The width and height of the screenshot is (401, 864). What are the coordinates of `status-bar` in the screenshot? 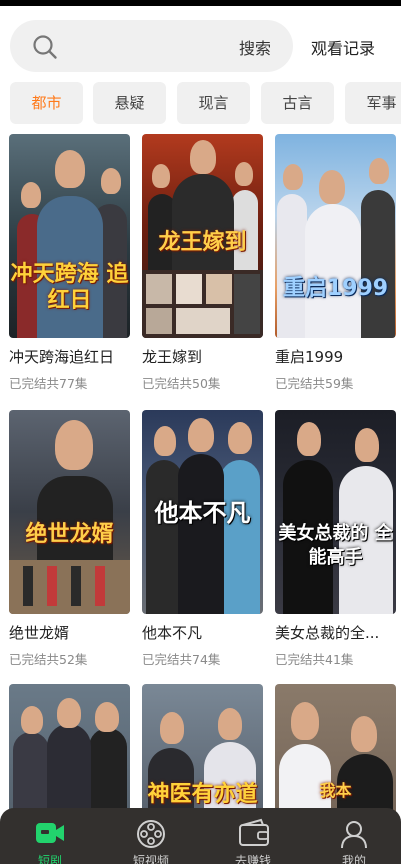 It's located at (200, 3).